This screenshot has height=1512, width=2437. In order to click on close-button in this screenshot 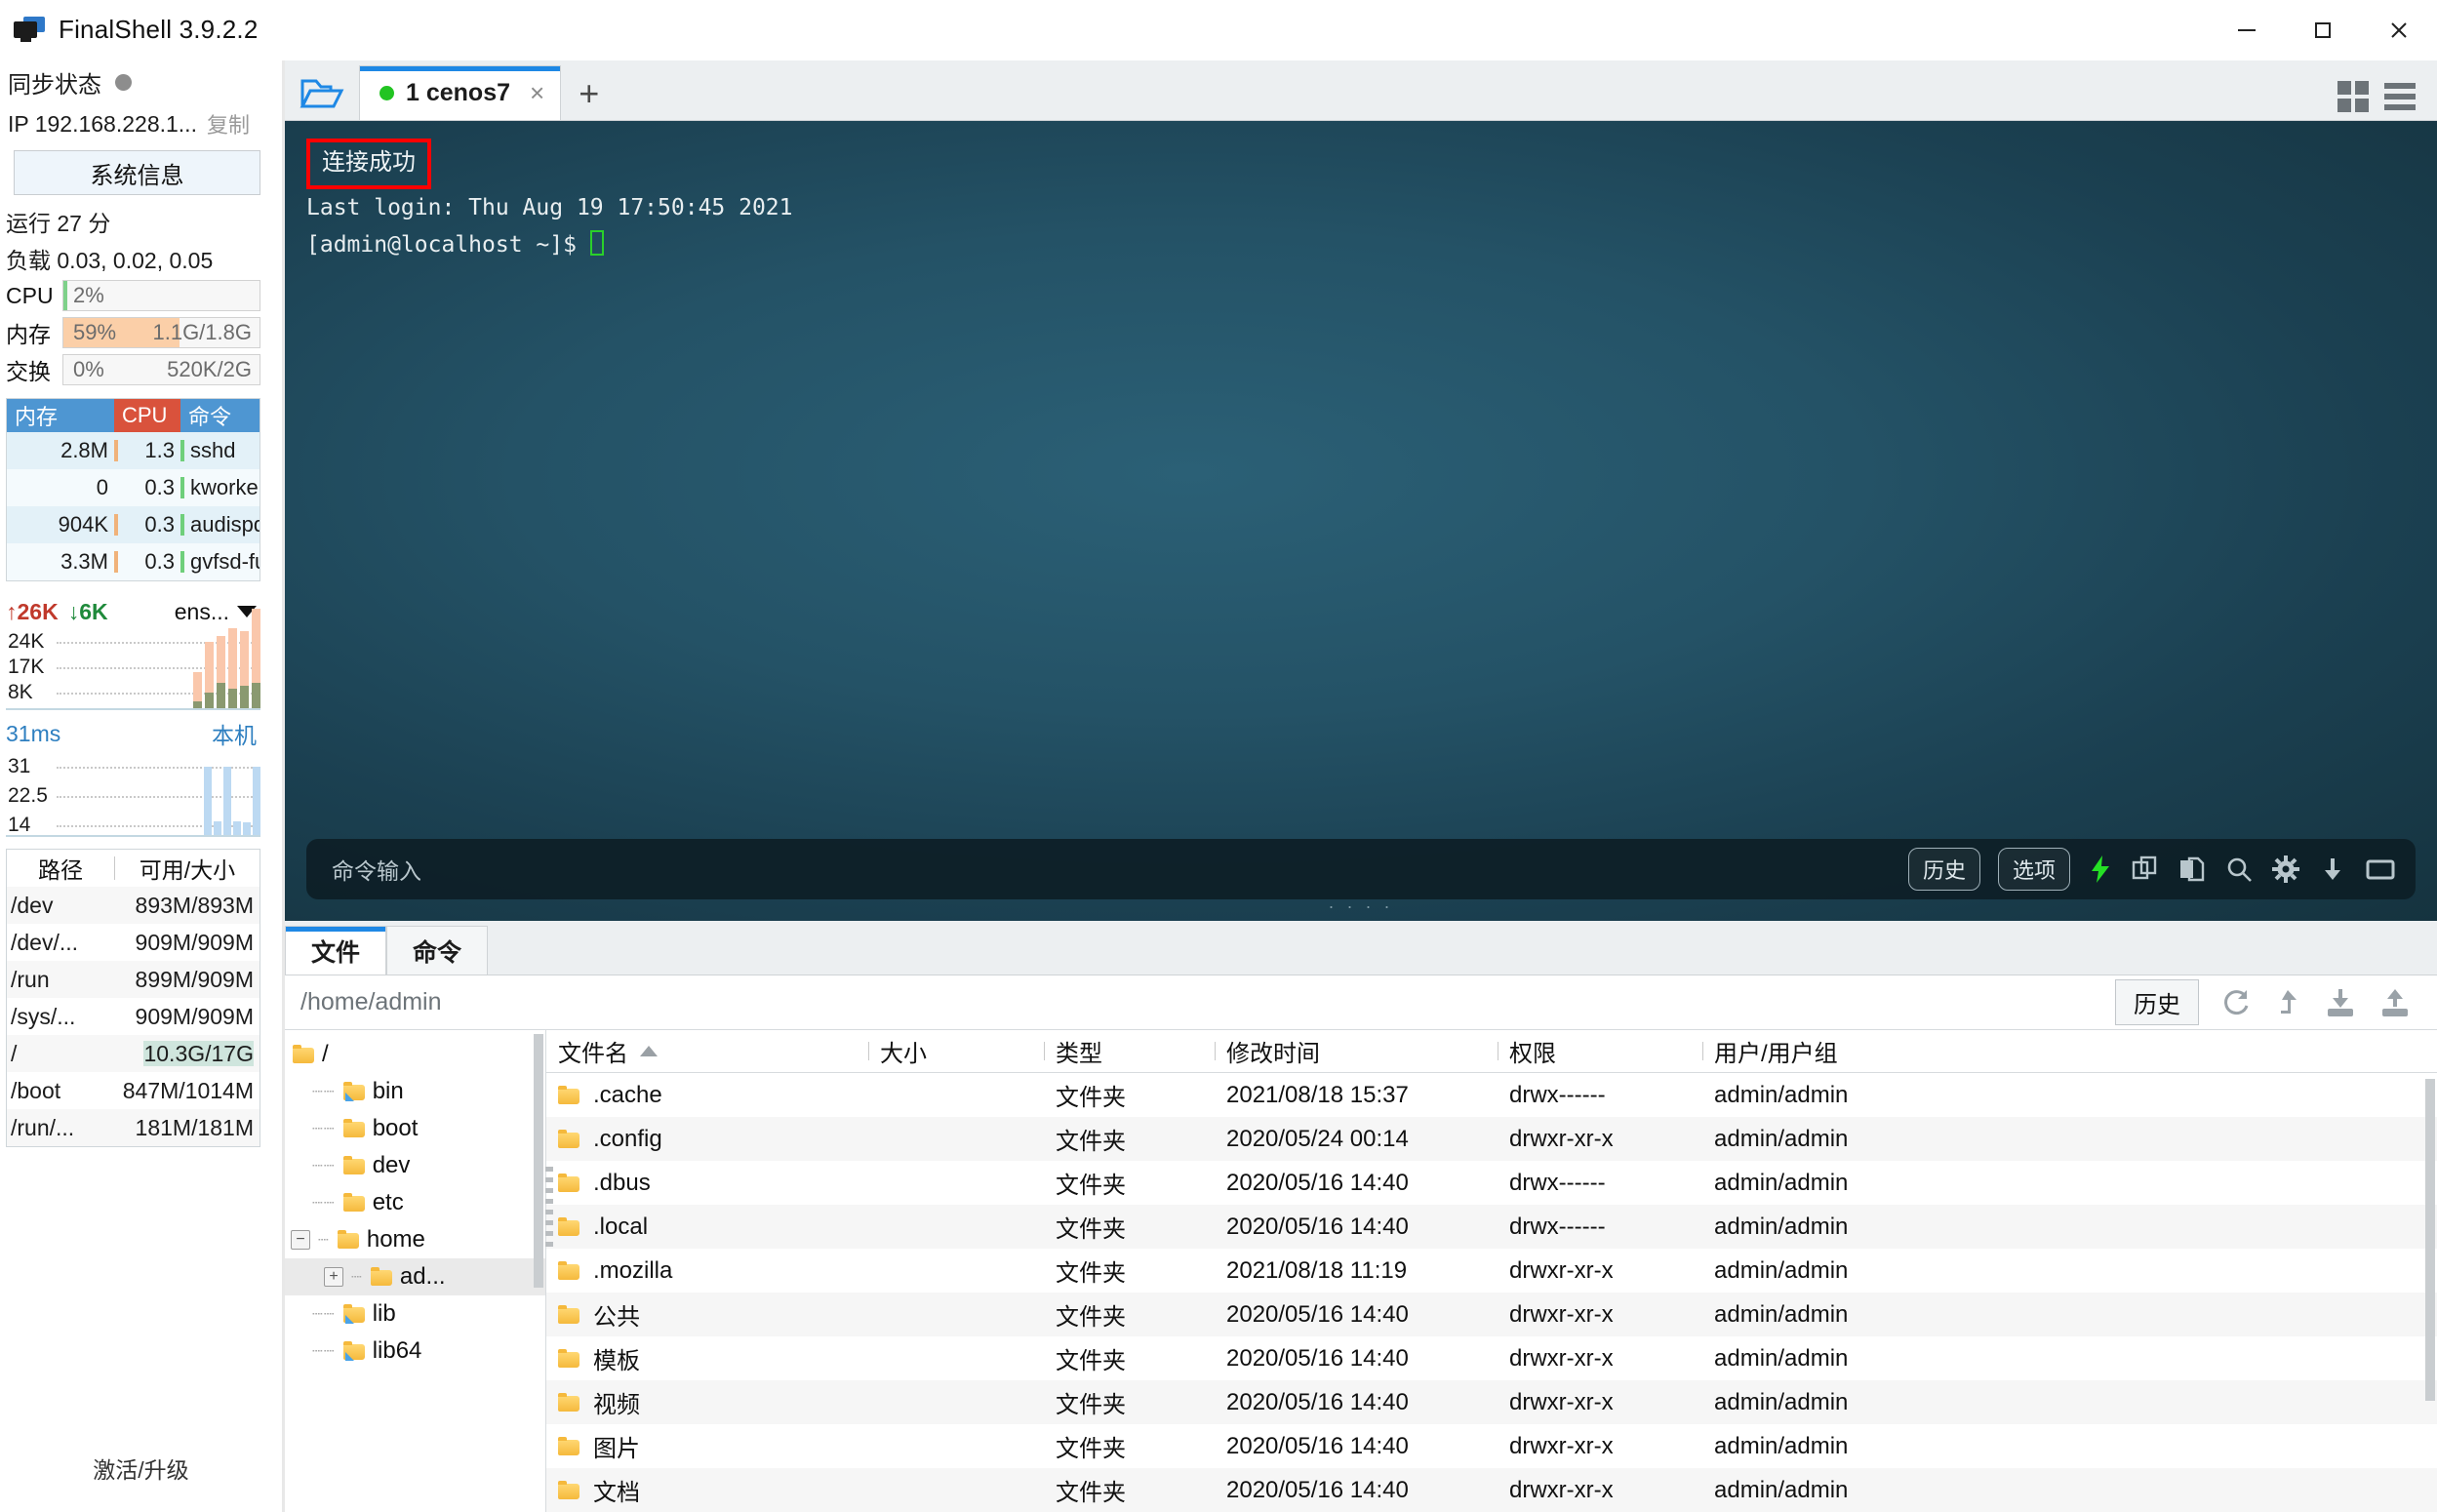, I will do `click(2399, 30)`.